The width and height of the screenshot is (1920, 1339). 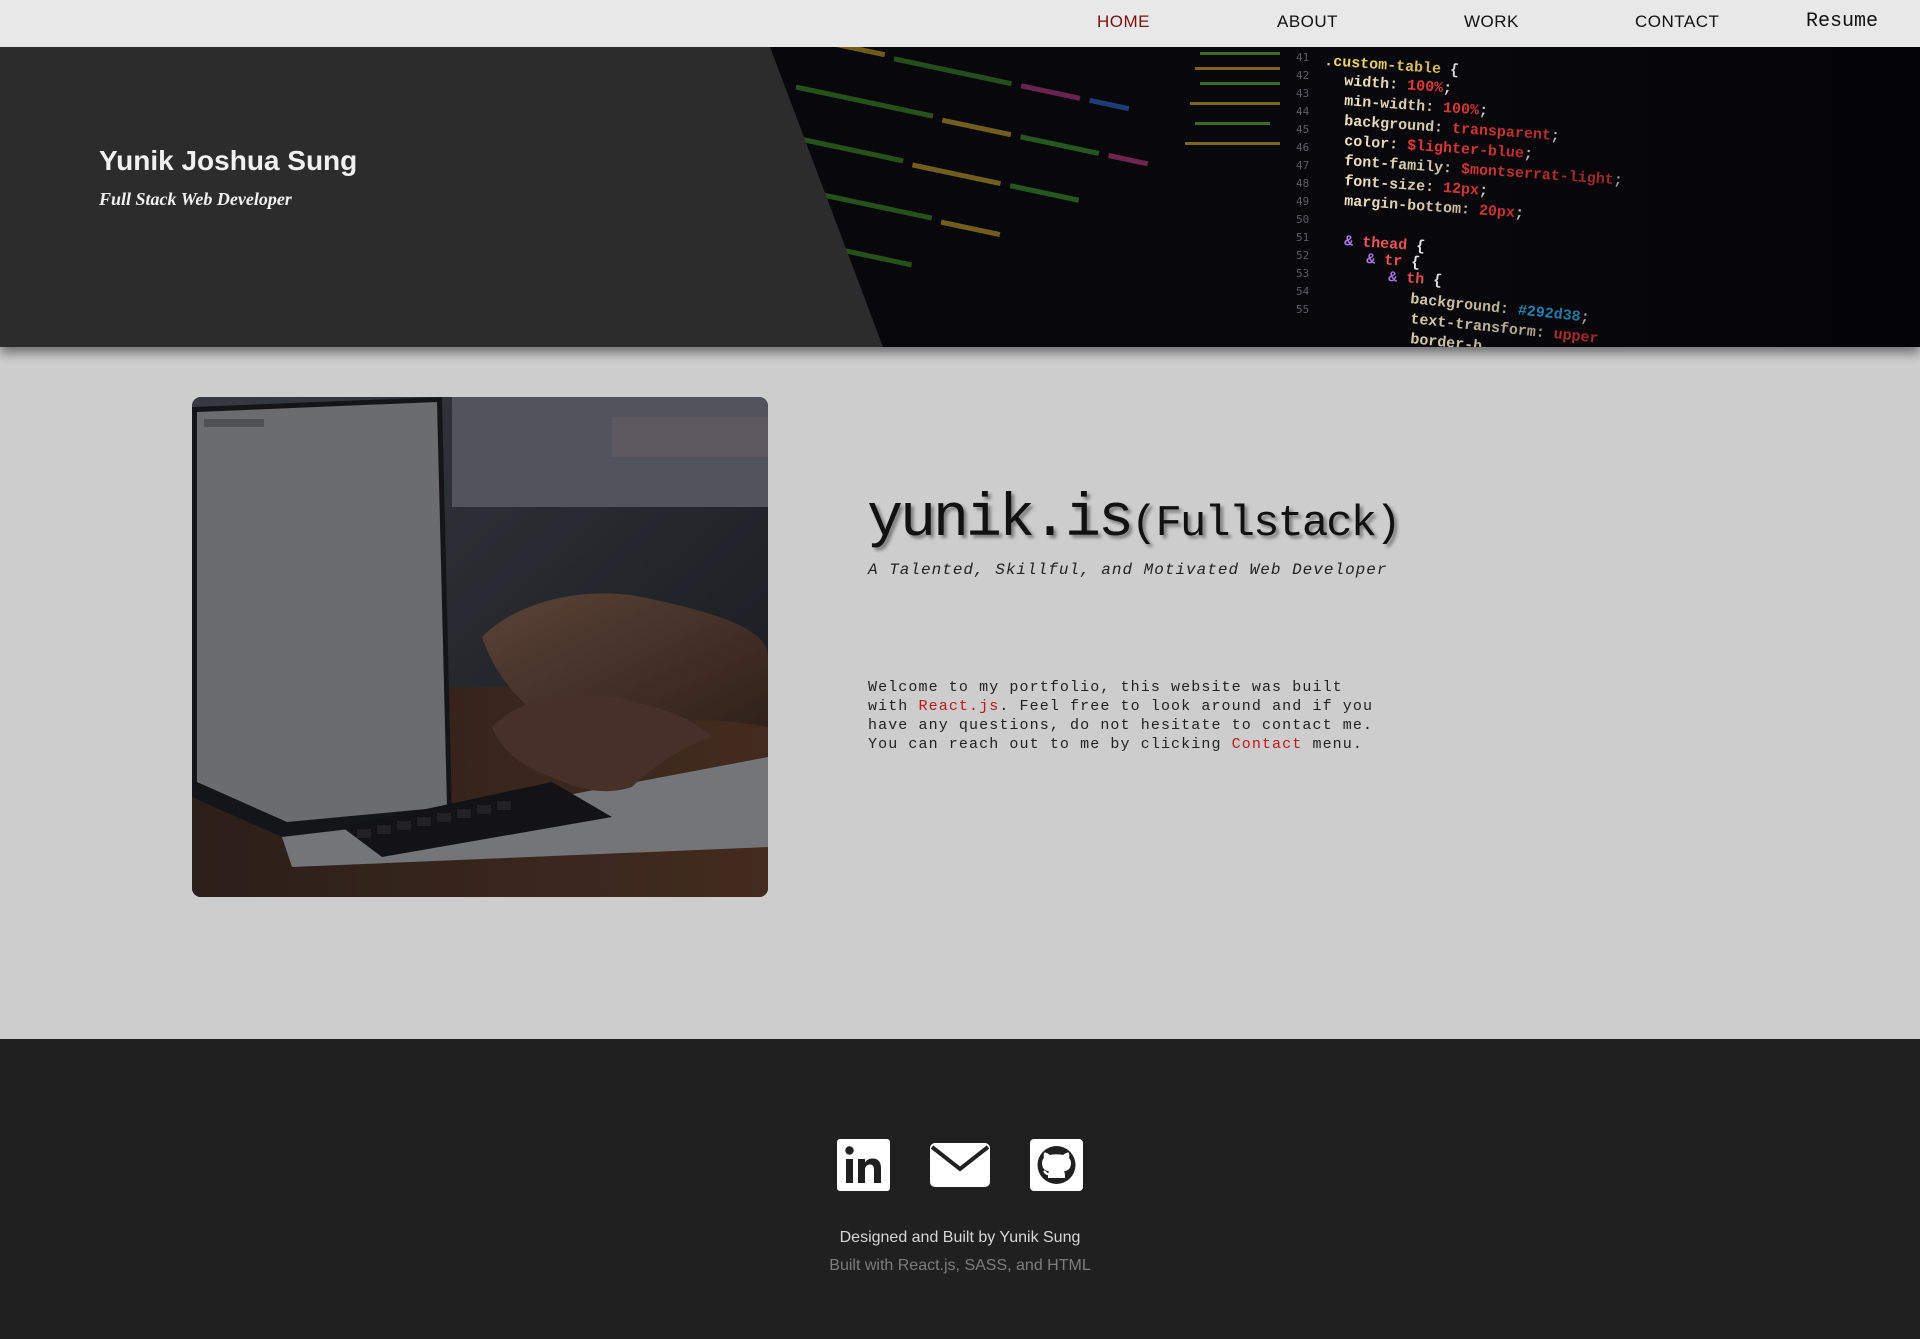 I want to click on nav-resume-link: Resume, so click(x=1842, y=23).